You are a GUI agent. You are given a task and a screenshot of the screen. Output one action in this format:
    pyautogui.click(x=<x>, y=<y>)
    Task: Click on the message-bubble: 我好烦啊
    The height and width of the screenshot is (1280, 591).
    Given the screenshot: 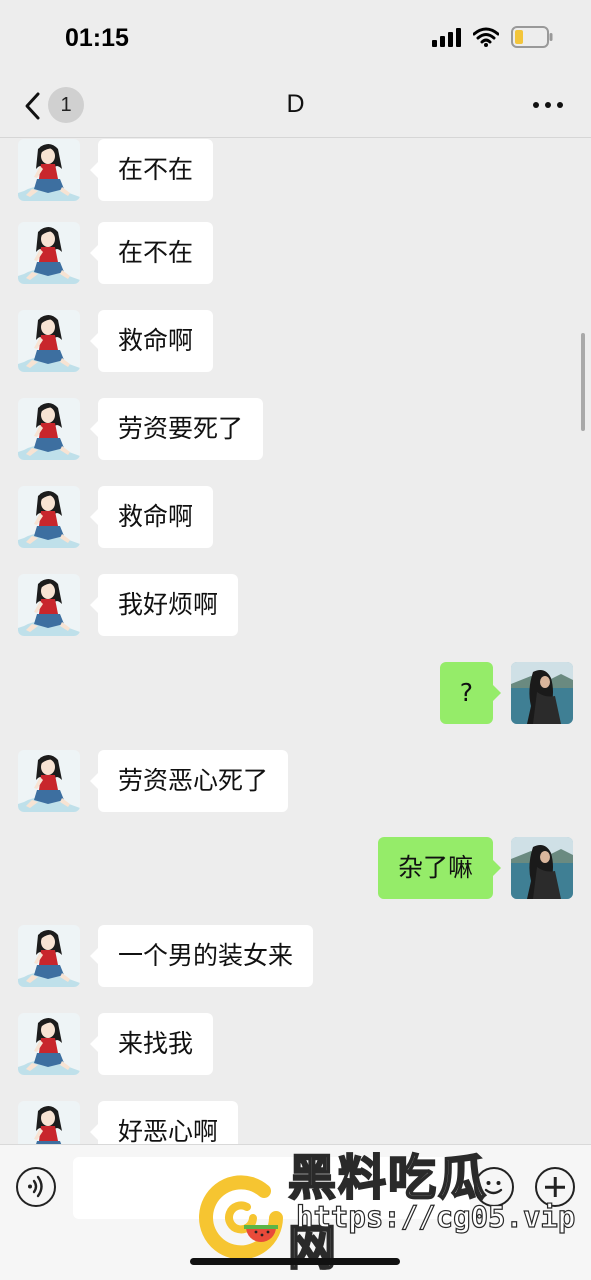 What is the action you would take?
    pyautogui.click(x=164, y=605)
    